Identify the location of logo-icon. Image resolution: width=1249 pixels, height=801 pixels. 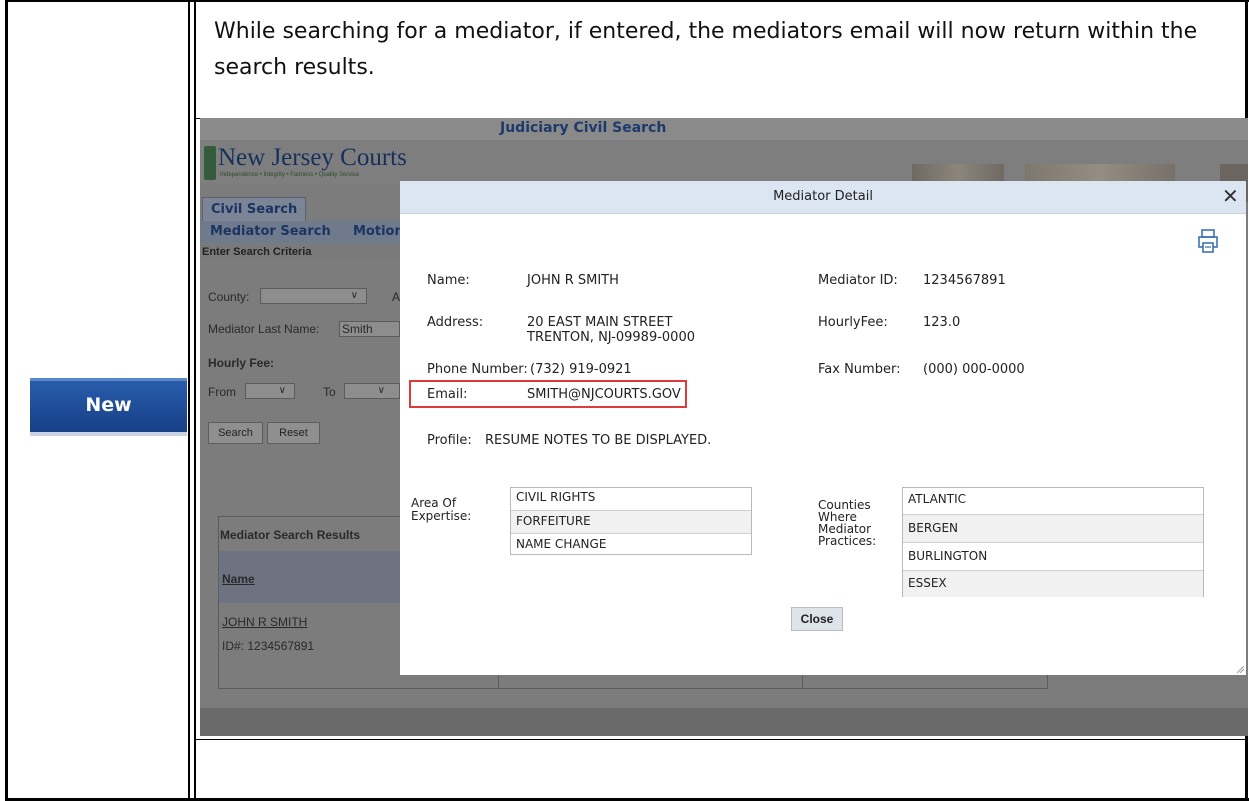
(210, 163).